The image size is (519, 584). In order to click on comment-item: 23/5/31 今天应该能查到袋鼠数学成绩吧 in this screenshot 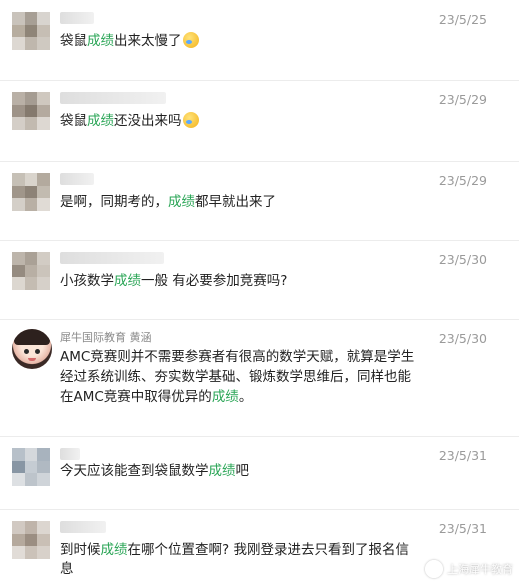, I will do `click(259, 473)`.